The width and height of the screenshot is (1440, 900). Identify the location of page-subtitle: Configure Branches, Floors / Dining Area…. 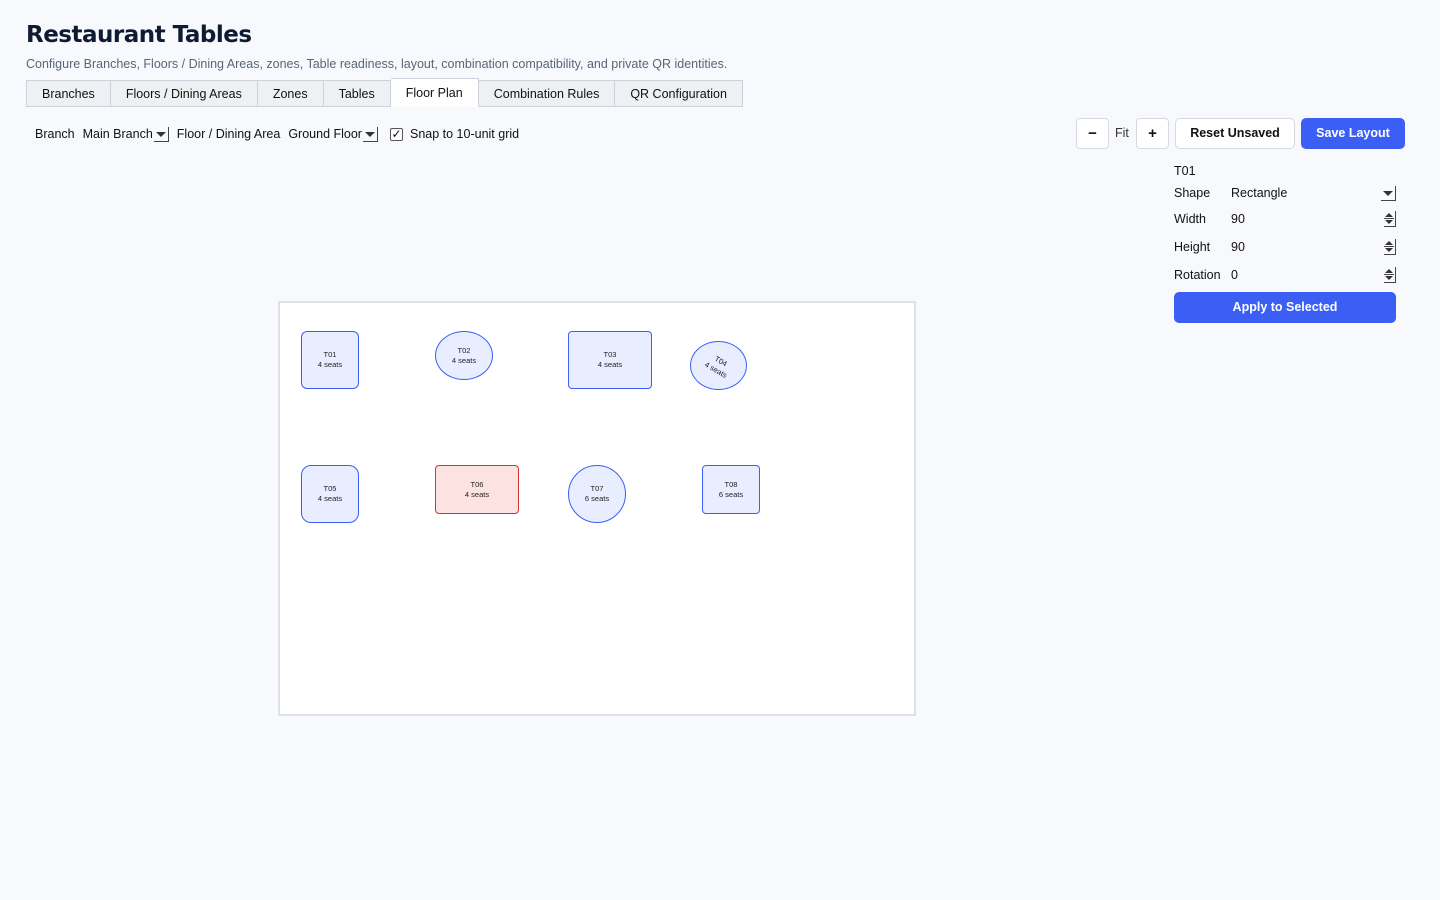
(377, 64).